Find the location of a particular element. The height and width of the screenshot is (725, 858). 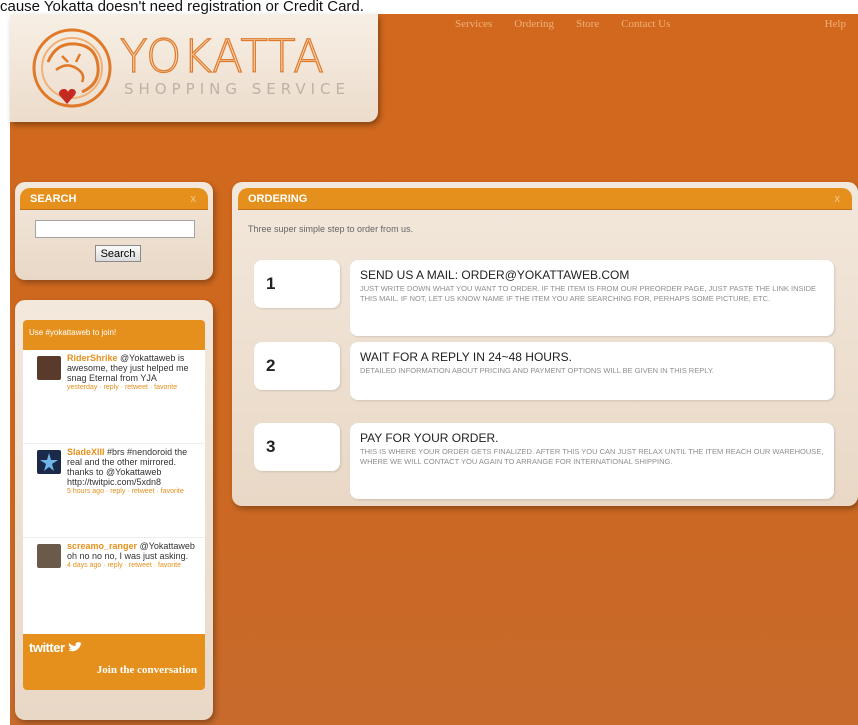

logo-title: YOKATTA is located at coordinates (222, 56).